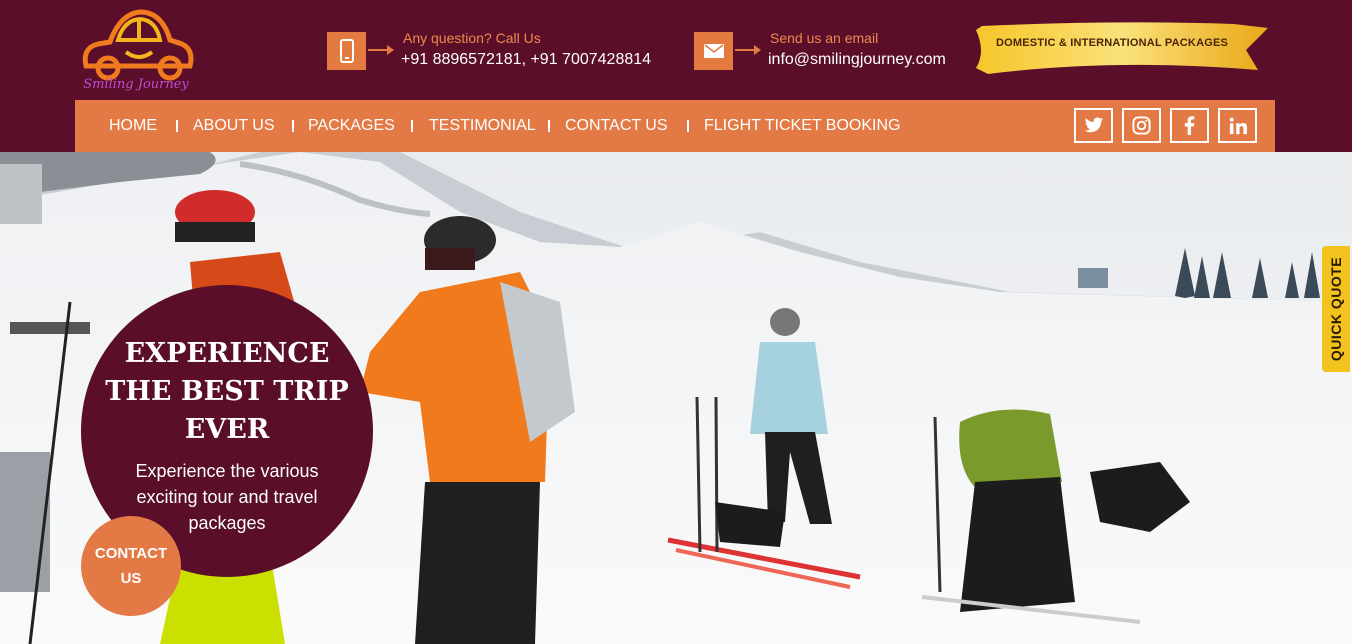 The width and height of the screenshot is (1352, 644). I want to click on nav-item-testimonial: TESTIMONIAL, so click(482, 126).